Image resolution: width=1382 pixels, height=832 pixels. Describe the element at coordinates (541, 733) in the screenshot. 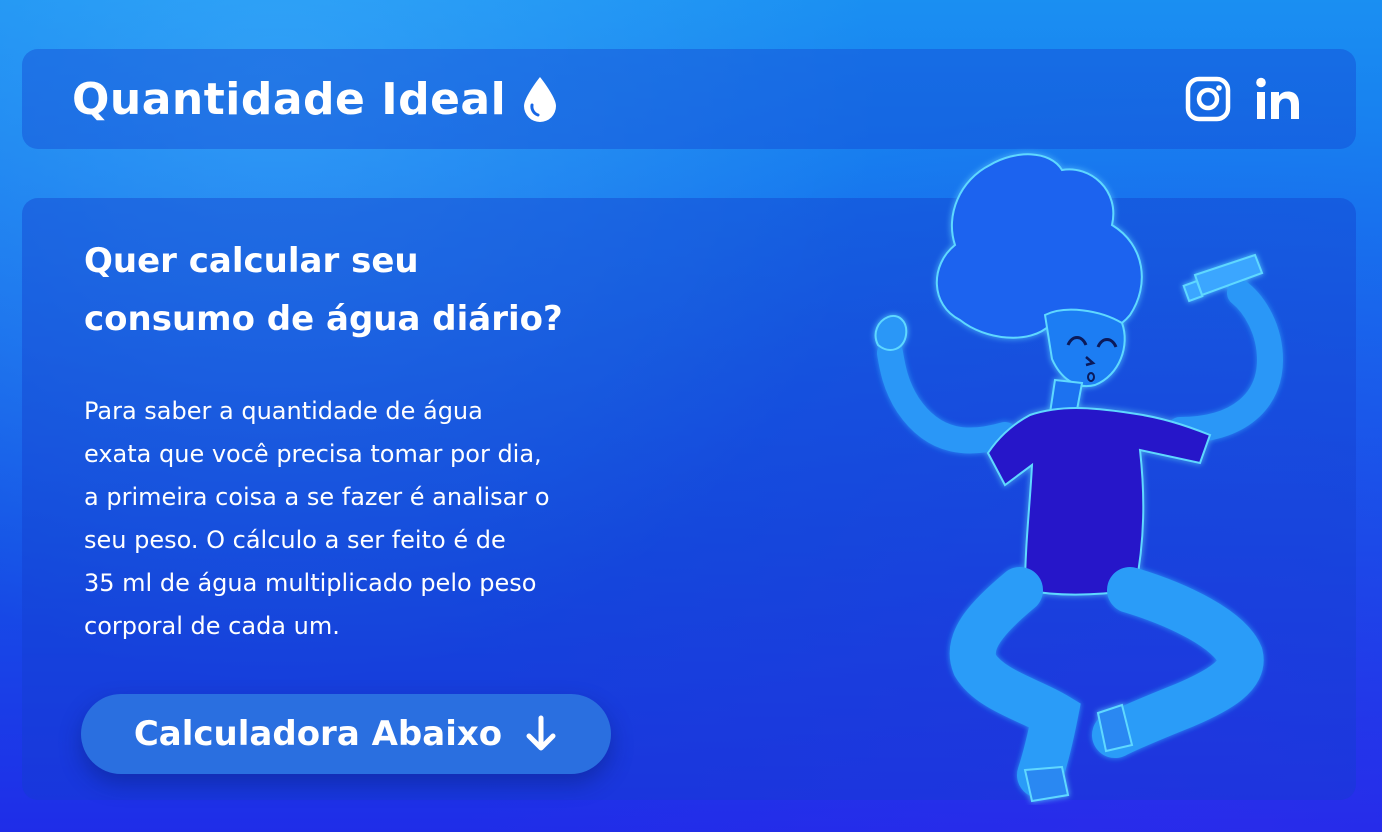

I see `arrow-down-icon` at that location.